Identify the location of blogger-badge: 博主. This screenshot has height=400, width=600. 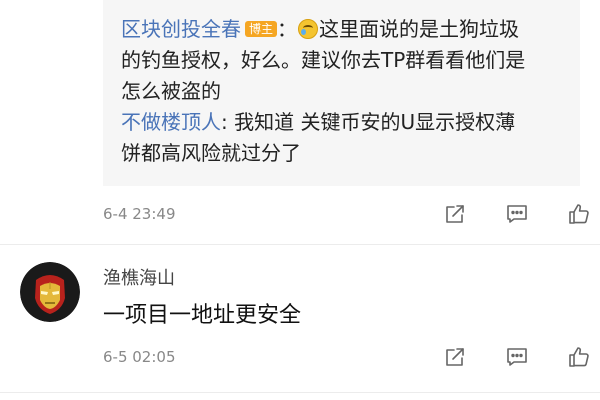
(261, 29).